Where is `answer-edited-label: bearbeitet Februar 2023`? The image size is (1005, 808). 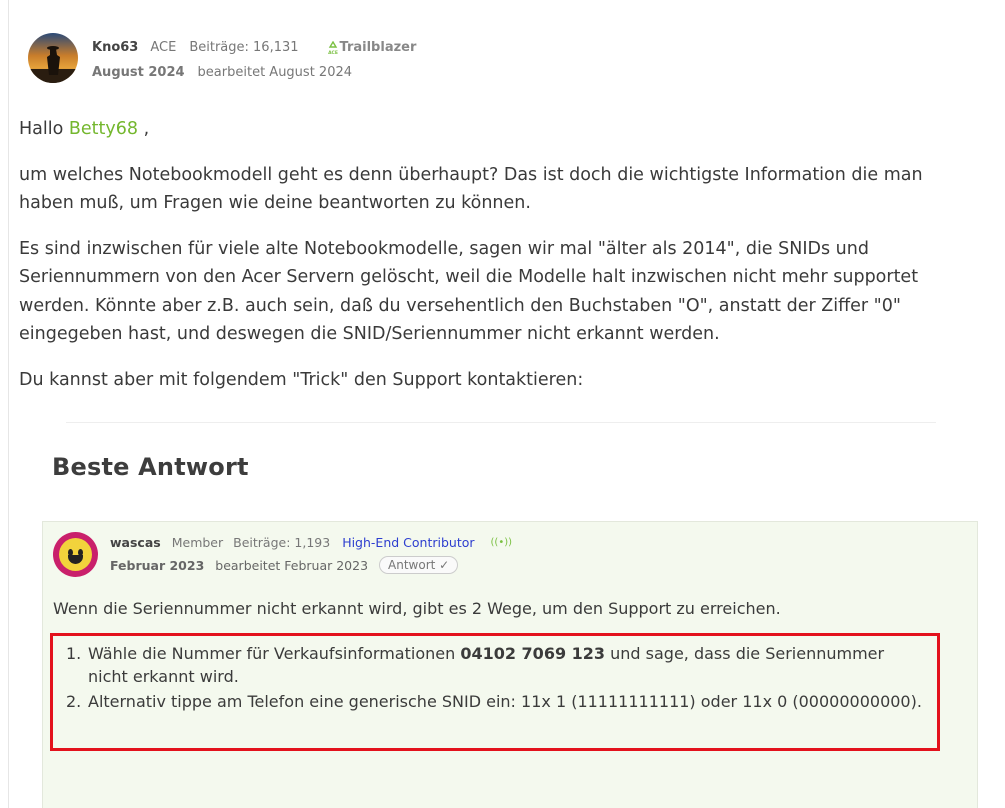 answer-edited-label: bearbeitet Februar 2023 is located at coordinates (292, 565).